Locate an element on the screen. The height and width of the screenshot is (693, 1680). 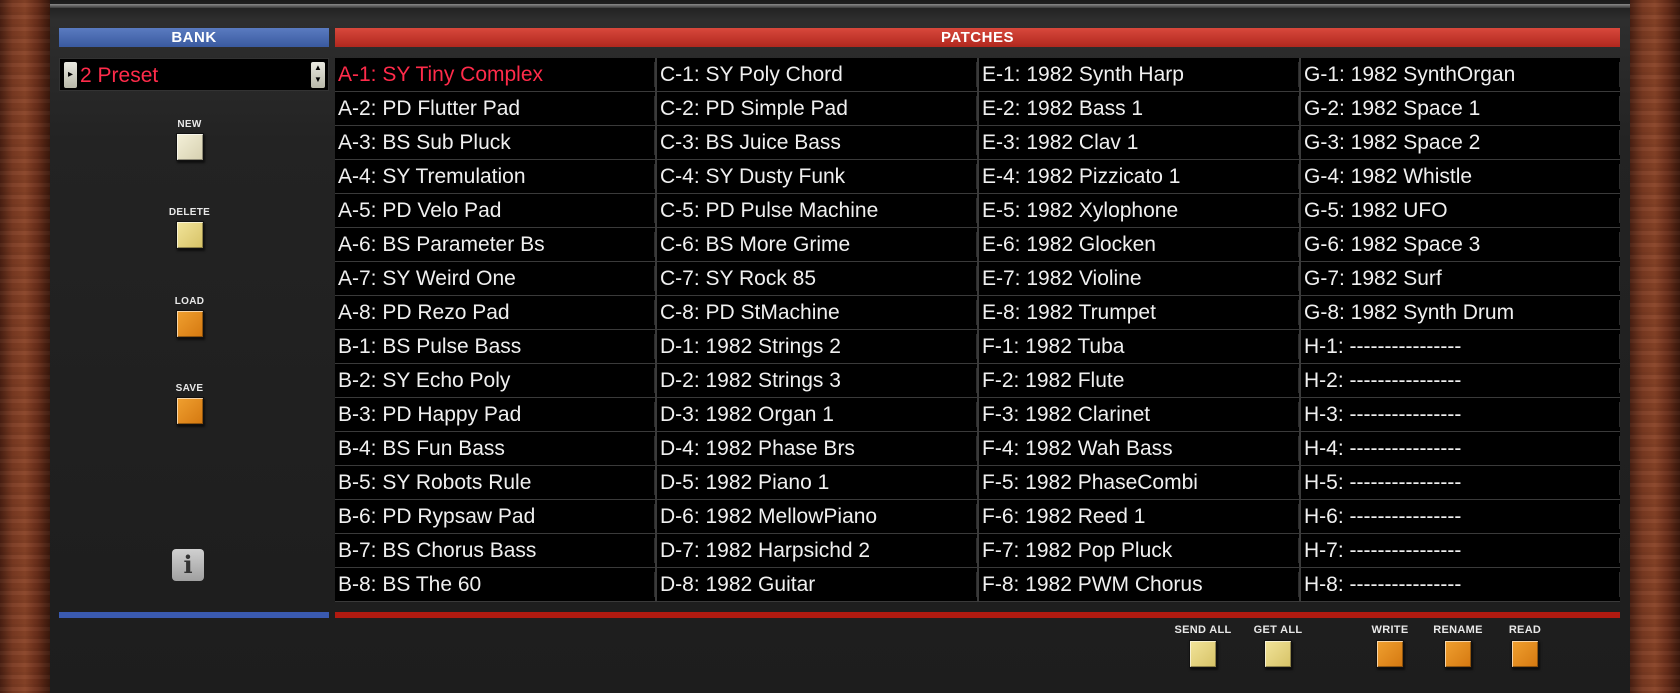
patch-cell: H-2: ---------------- is located at coordinates (1460, 381).